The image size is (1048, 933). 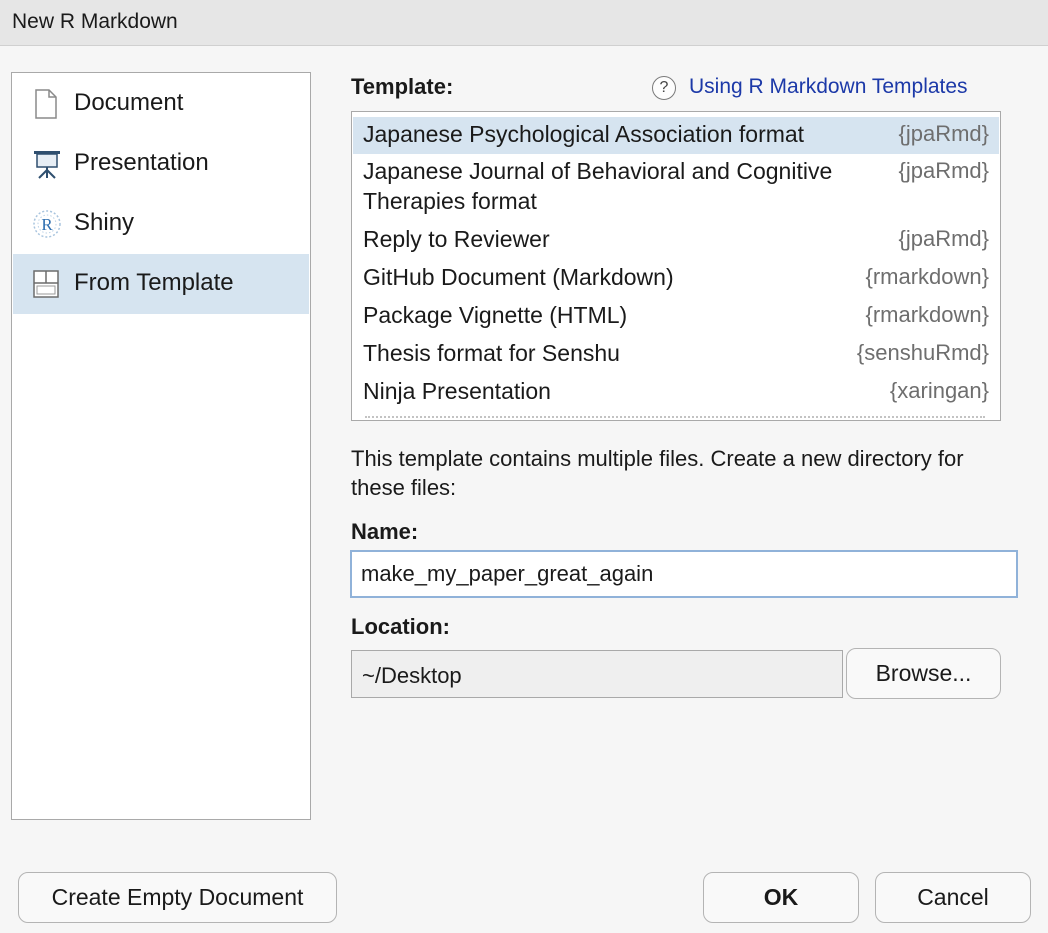 What do you see at coordinates (524, 23) in the screenshot?
I see `title-bar: New R Markdown` at bounding box center [524, 23].